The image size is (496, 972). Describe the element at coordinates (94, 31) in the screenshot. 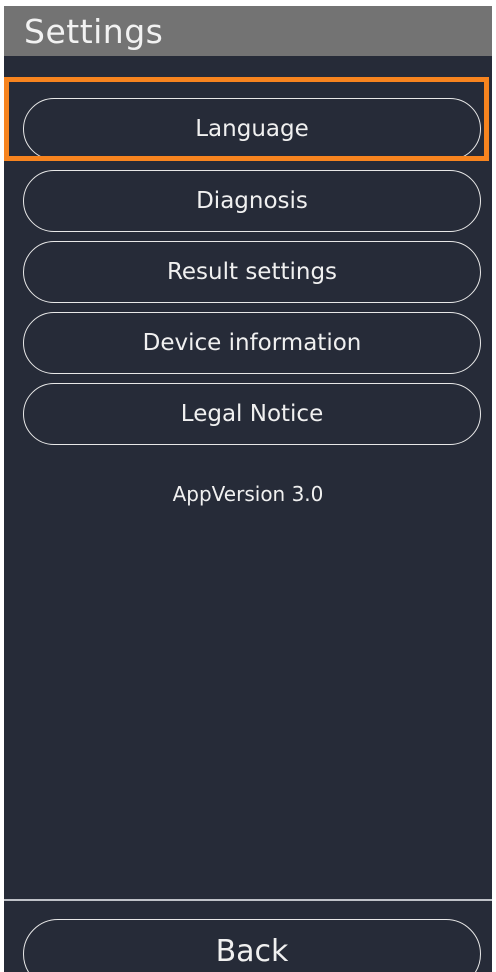

I see `page-title: Settings` at that location.